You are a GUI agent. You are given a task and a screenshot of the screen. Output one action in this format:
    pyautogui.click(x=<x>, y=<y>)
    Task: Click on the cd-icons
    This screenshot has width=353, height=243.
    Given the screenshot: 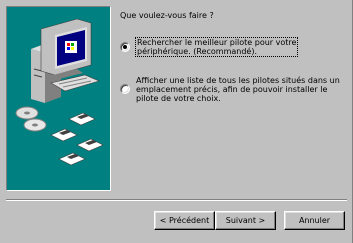 What is the action you would take?
    pyautogui.click(x=31, y=119)
    